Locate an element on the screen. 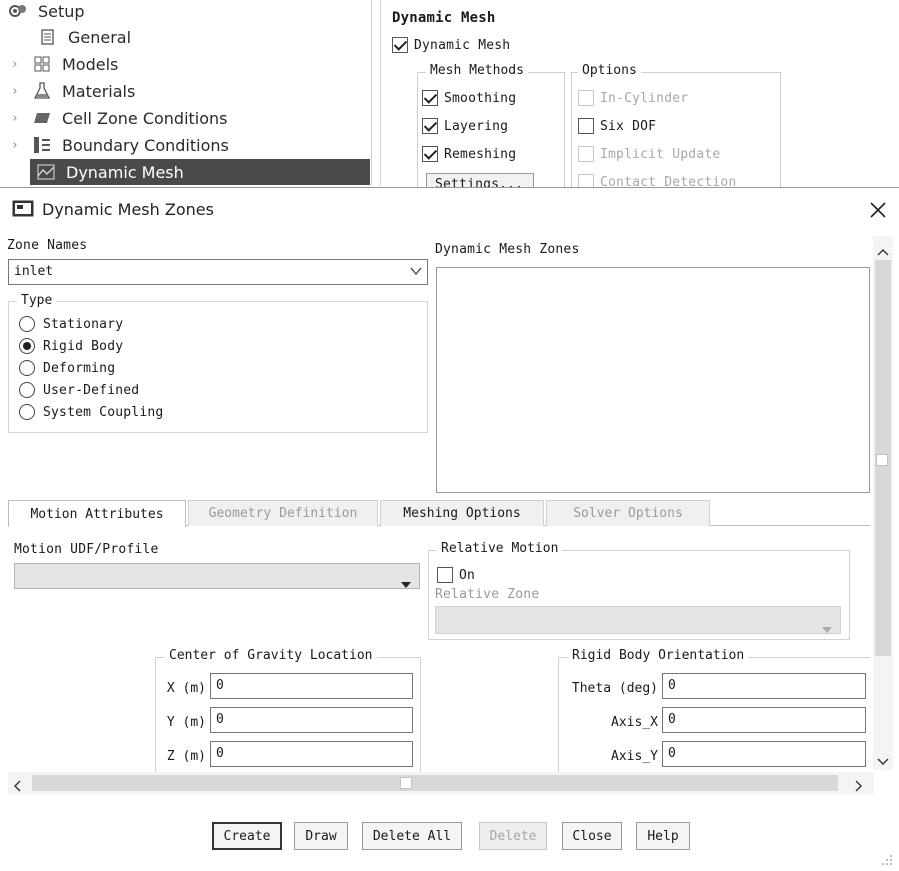 This screenshot has width=899, height=871. scrollbar-thumb is located at coordinates (435, 783).